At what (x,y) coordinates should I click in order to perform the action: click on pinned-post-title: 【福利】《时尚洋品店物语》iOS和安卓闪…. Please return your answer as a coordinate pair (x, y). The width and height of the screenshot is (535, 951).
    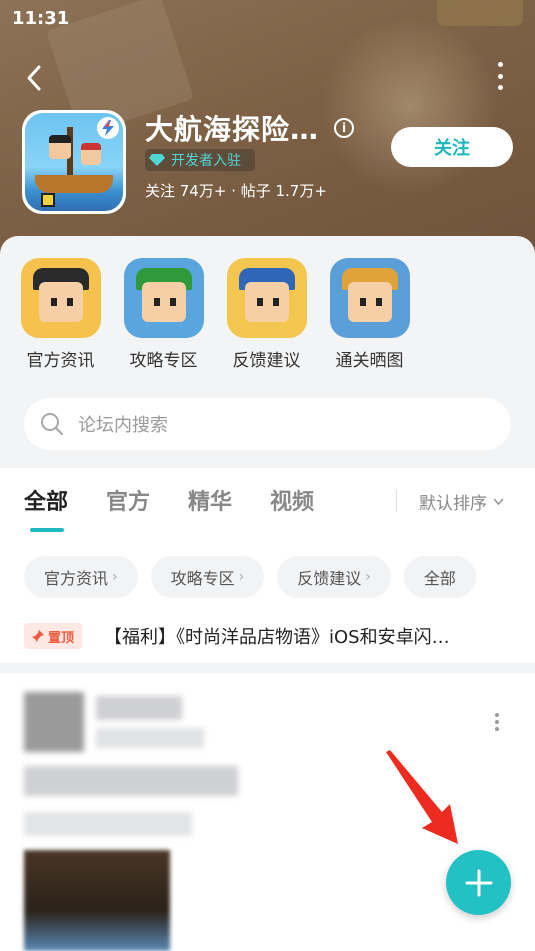
    Looking at the image, I should click on (277, 637).